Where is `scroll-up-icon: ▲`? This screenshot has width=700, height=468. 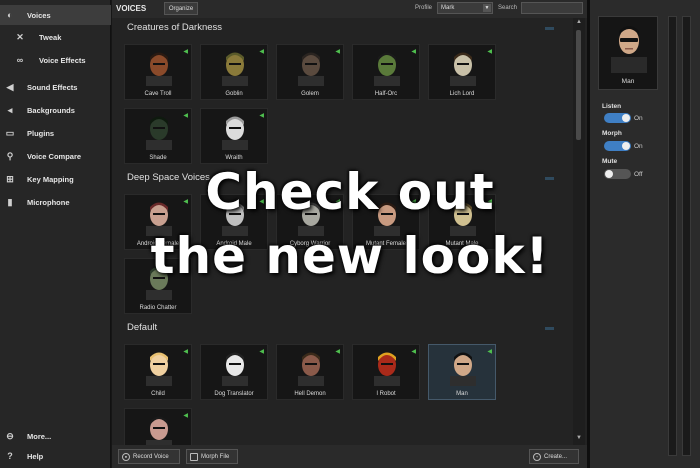 scroll-up-icon: ▲ is located at coordinates (579, 23).